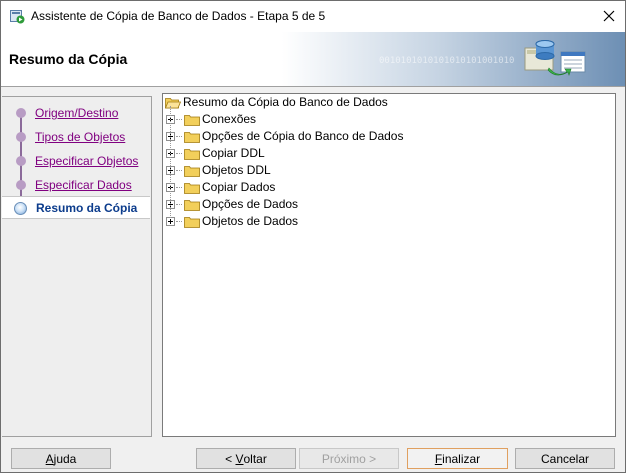 This screenshot has height=473, width=626. I want to click on cancel-button: Cancelar, so click(565, 458).